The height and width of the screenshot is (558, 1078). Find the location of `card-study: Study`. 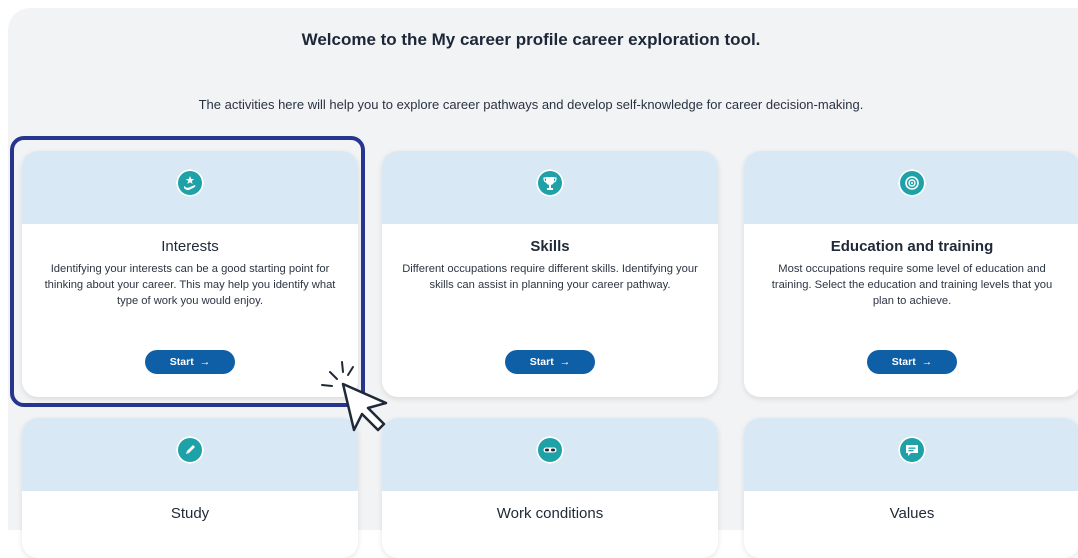

card-study: Study is located at coordinates (190, 488).